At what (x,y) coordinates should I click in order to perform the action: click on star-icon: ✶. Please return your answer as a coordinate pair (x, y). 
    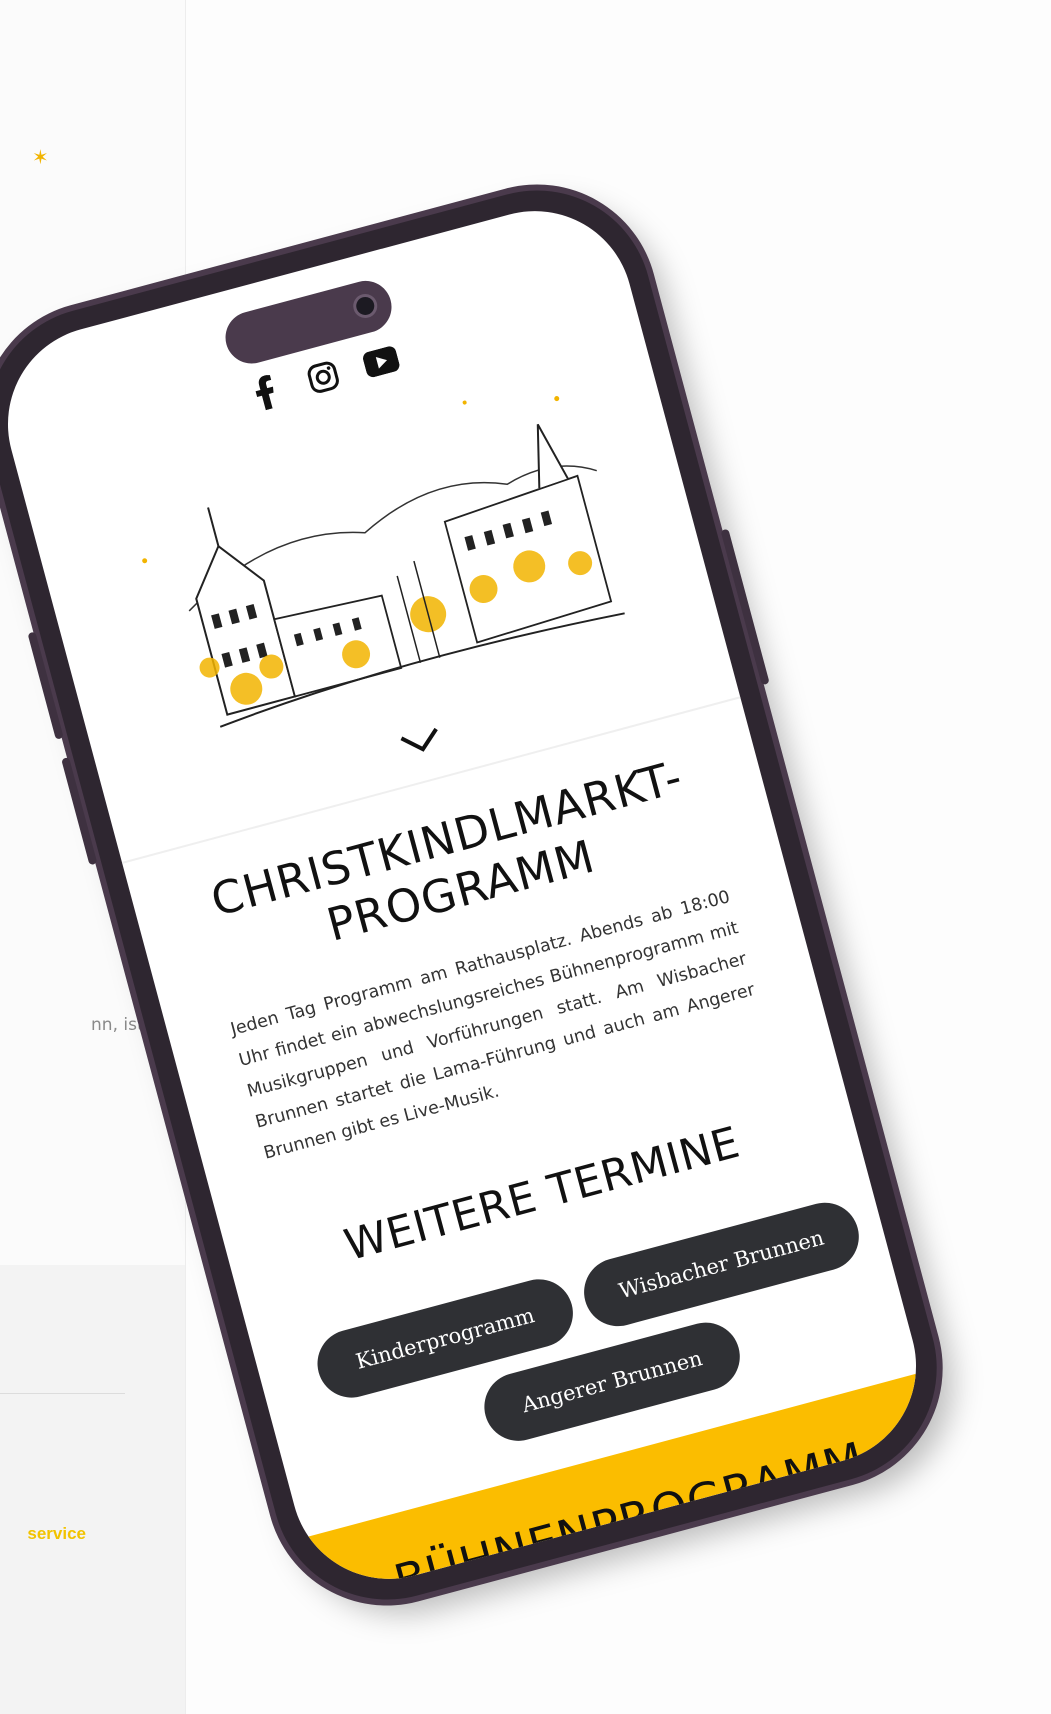
    Looking at the image, I should click on (40, 158).